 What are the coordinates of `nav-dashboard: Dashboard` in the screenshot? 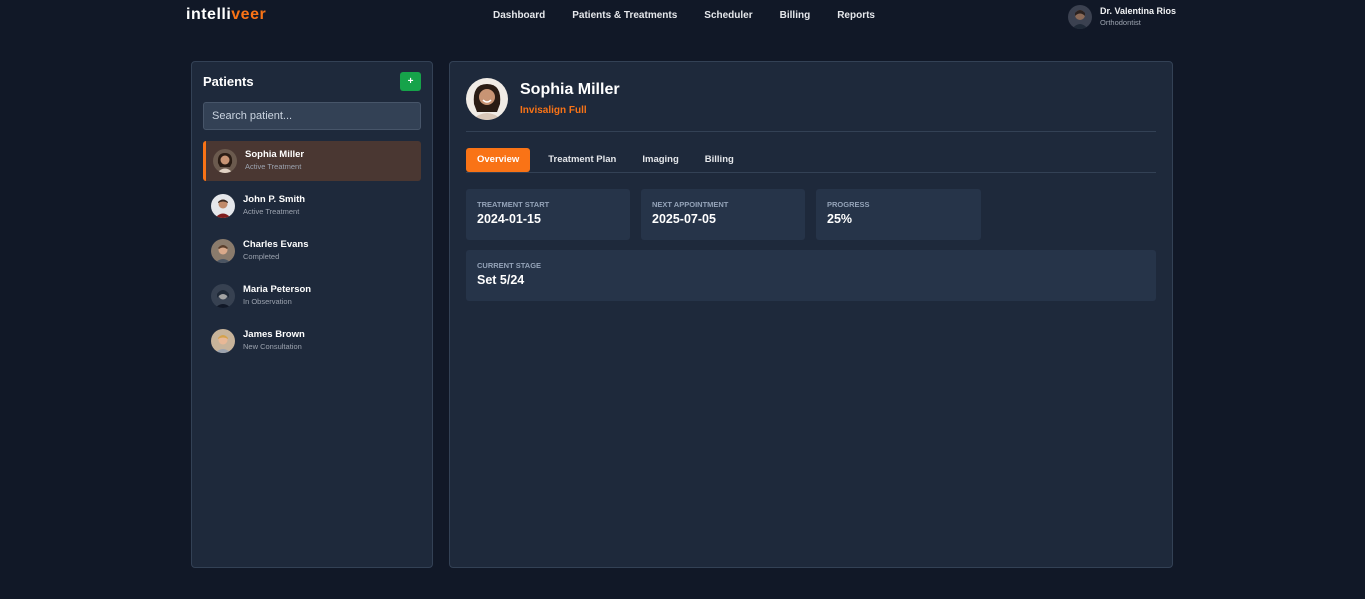 It's located at (519, 15).